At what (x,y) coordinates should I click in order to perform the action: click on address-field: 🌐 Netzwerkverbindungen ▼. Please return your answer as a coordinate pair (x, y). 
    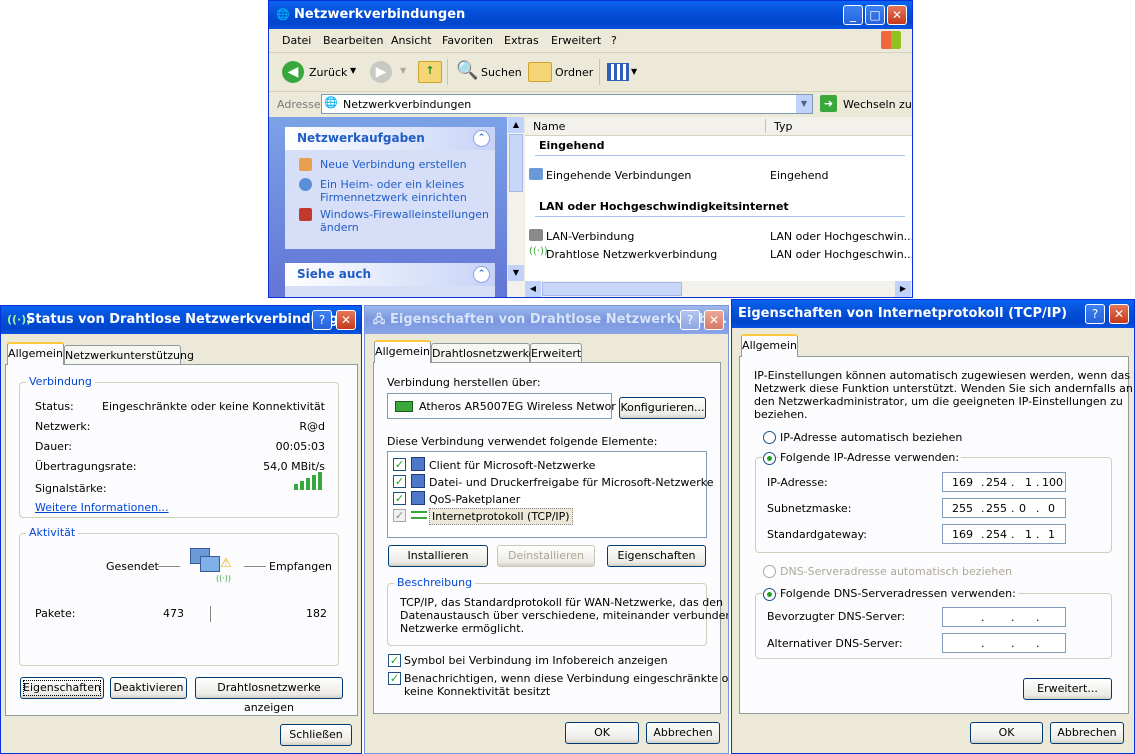
    Looking at the image, I should click on (567, 104).